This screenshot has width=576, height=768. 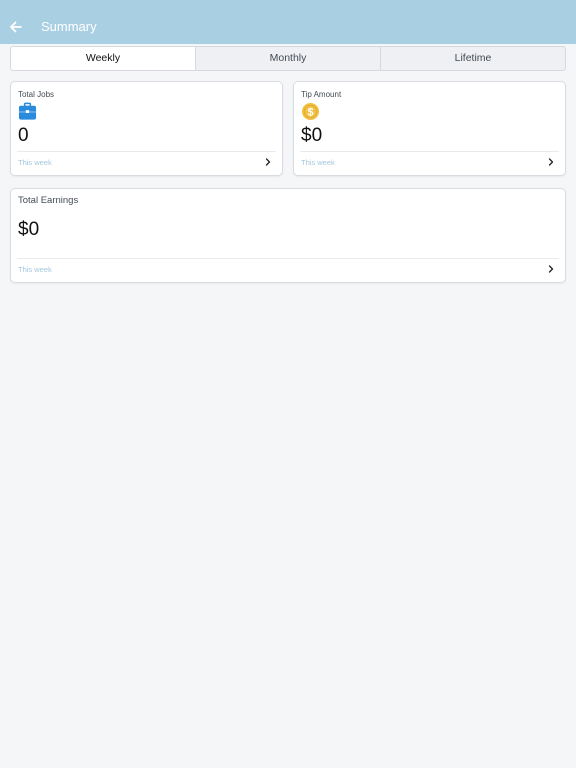 I want to click on period-tabs: Weekly Monthly Lifetime, so click(x=288, y=58).